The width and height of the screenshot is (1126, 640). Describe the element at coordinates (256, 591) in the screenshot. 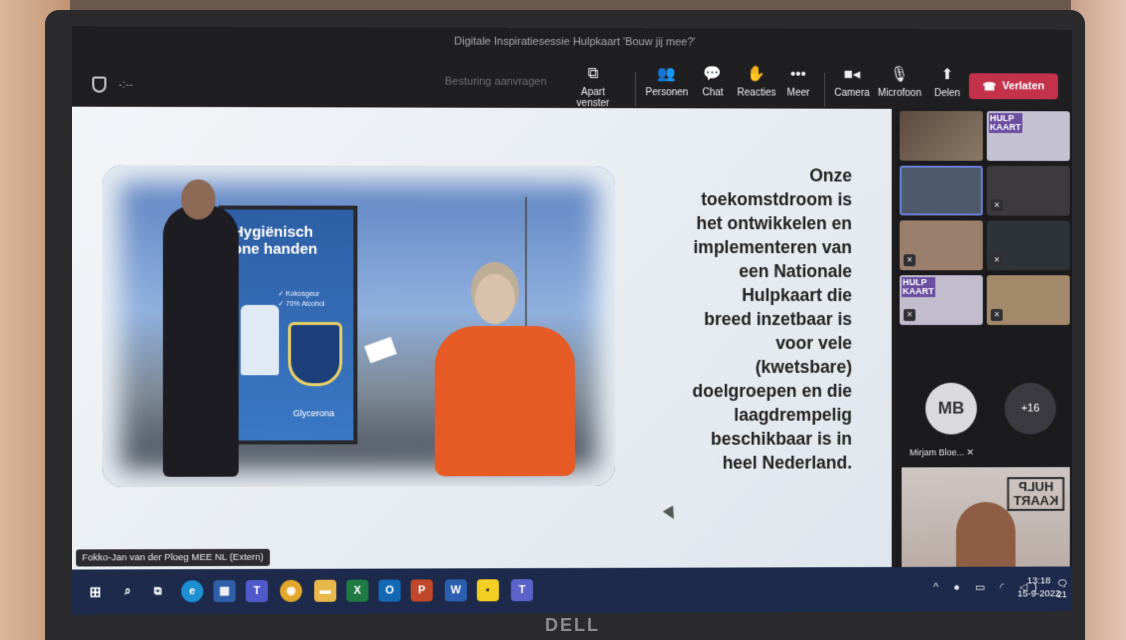

I see `teams-icon: T` at that location.